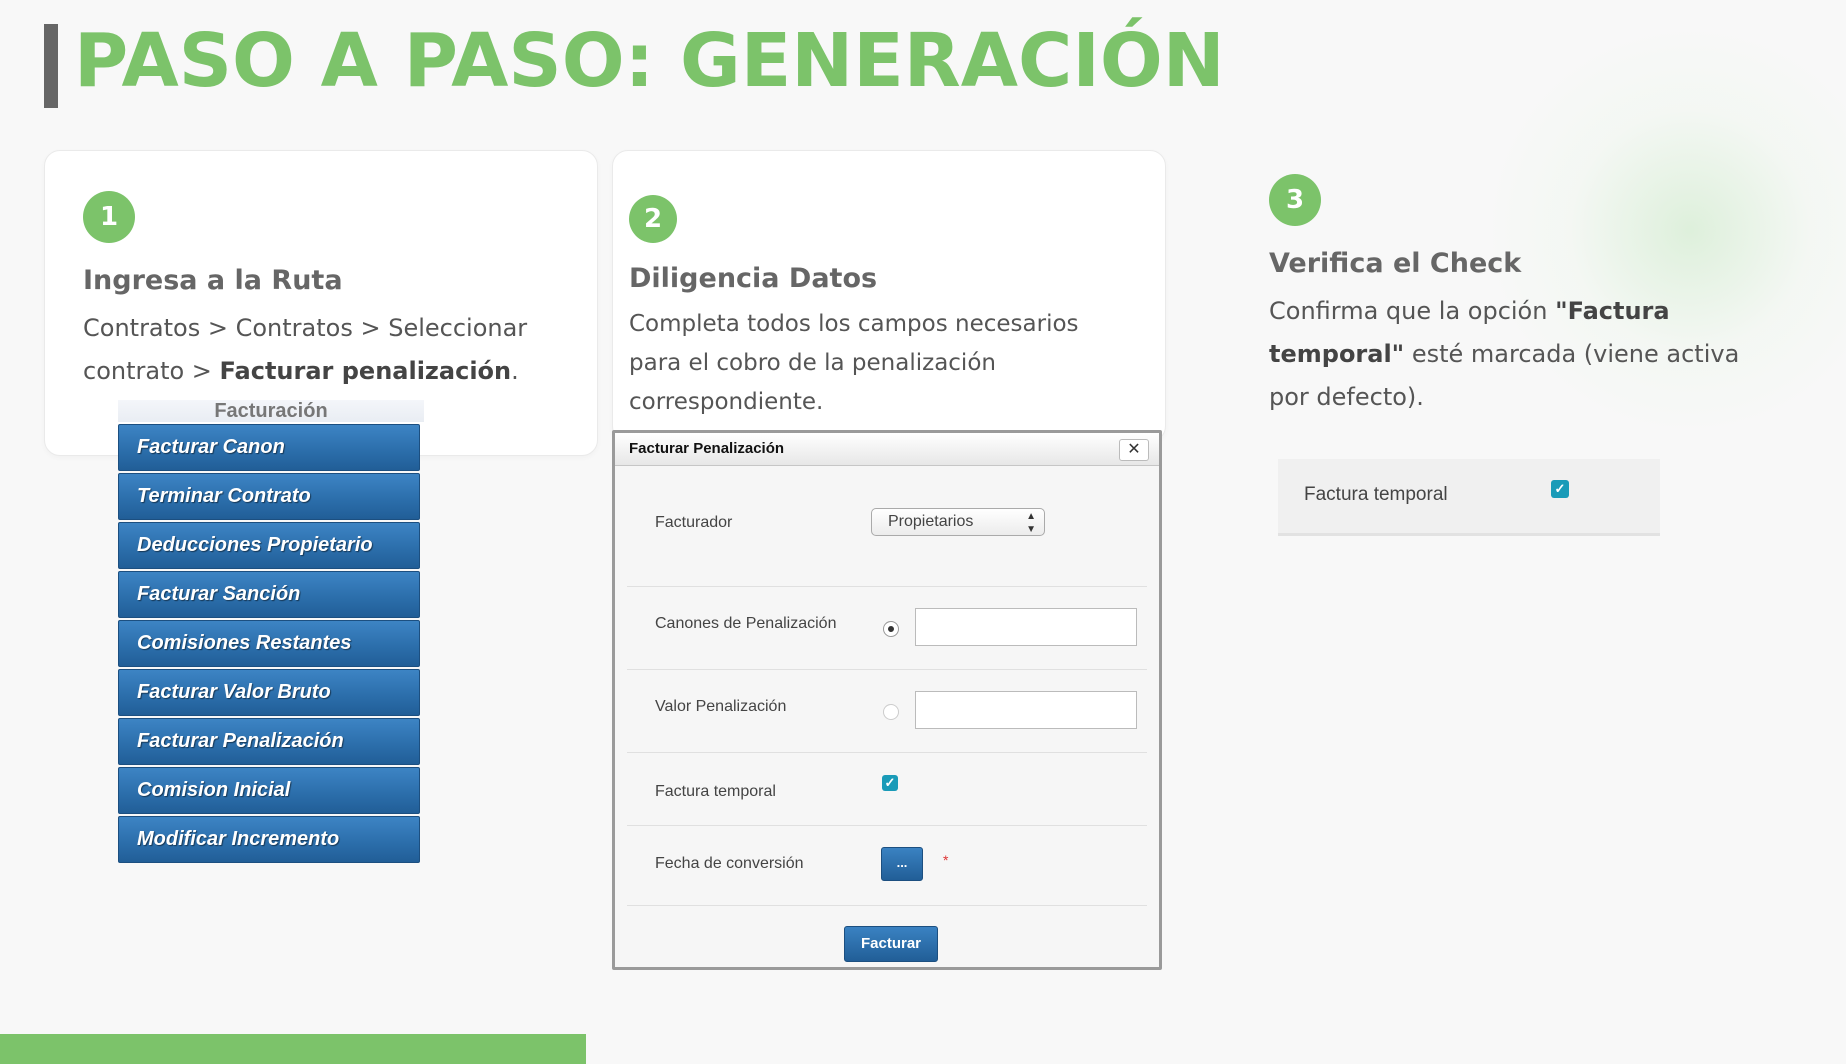 This screenshot has height=1064, width=1846. I want to click on step2-badge: 2, so click(653, 219).